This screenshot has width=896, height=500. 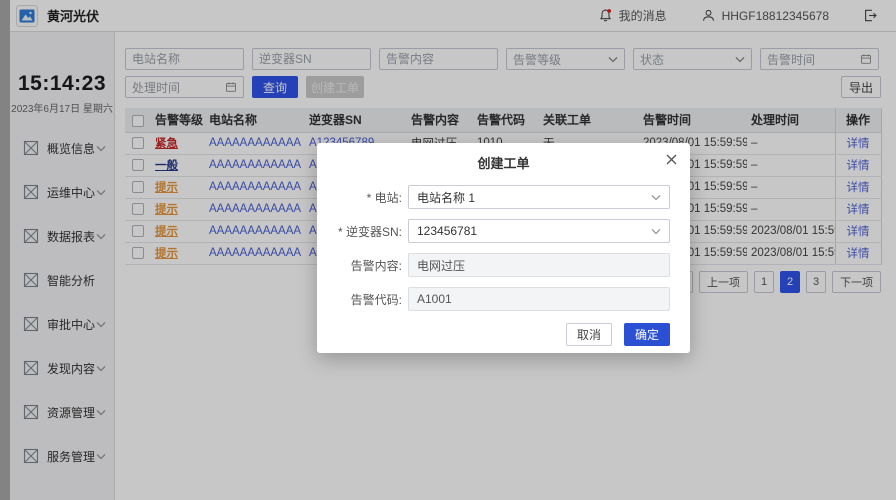 I want to click on modal-footer: 取消 确定, so click(x=503, y=334).